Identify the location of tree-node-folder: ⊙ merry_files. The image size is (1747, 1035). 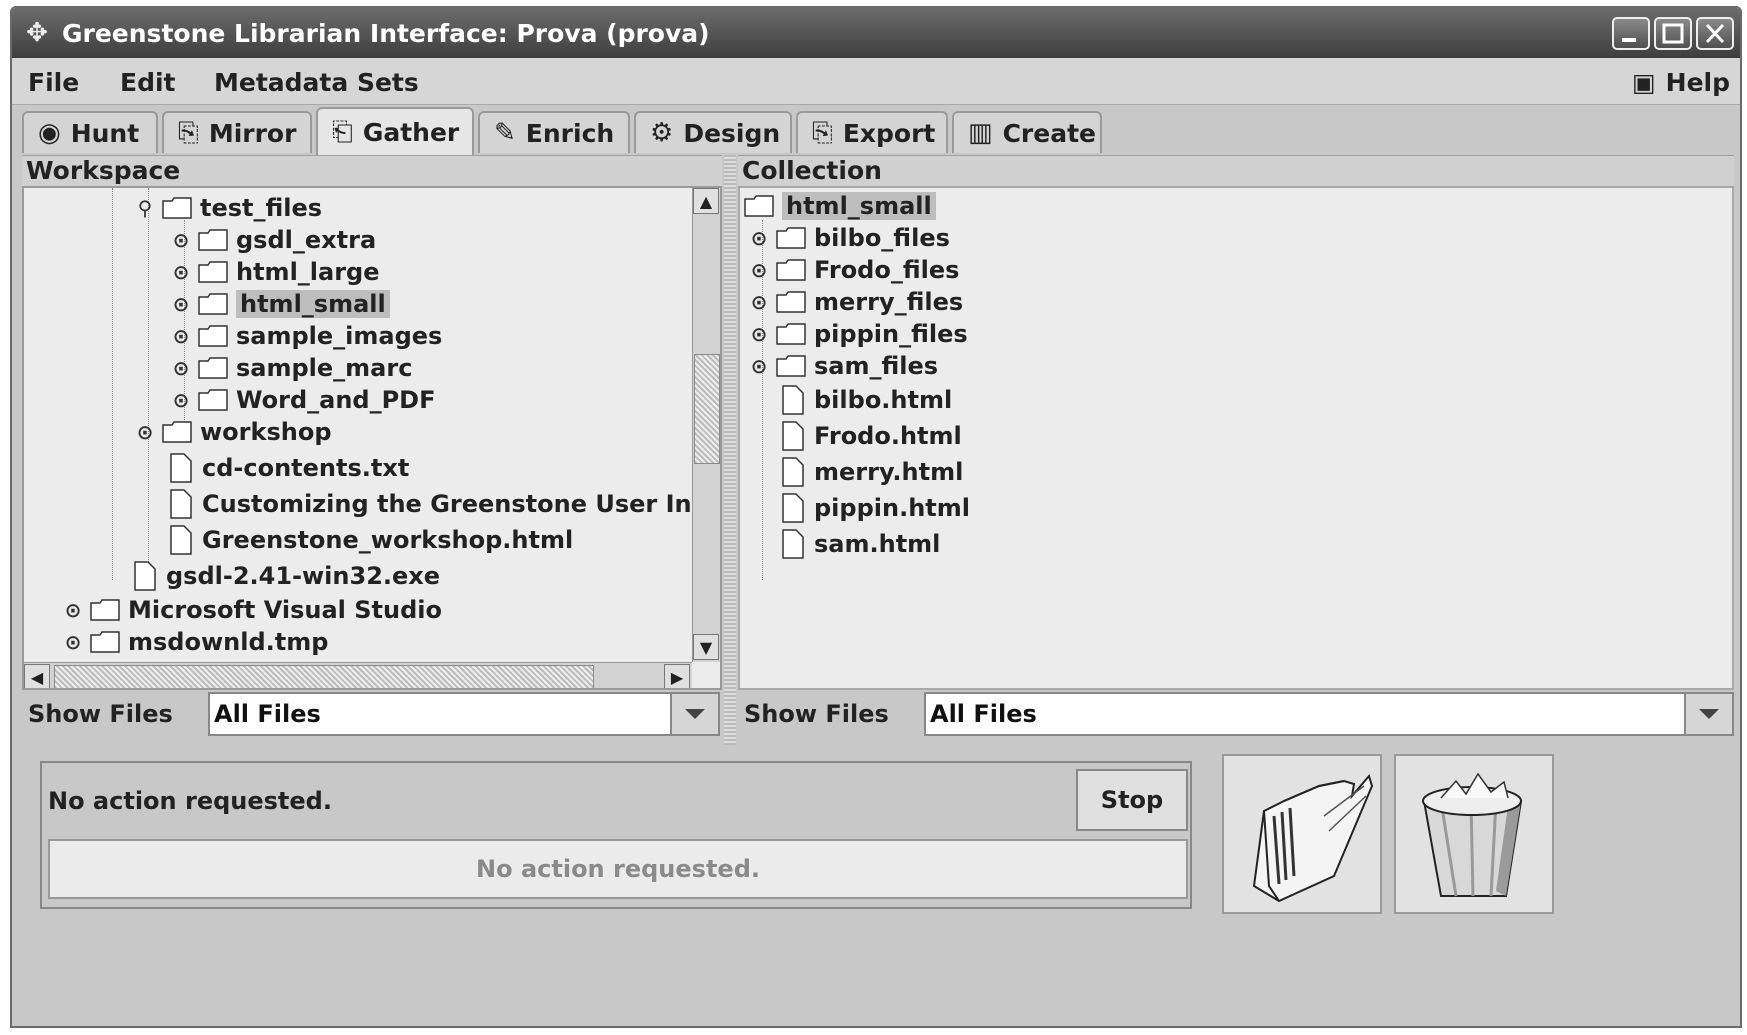
(855, 302).